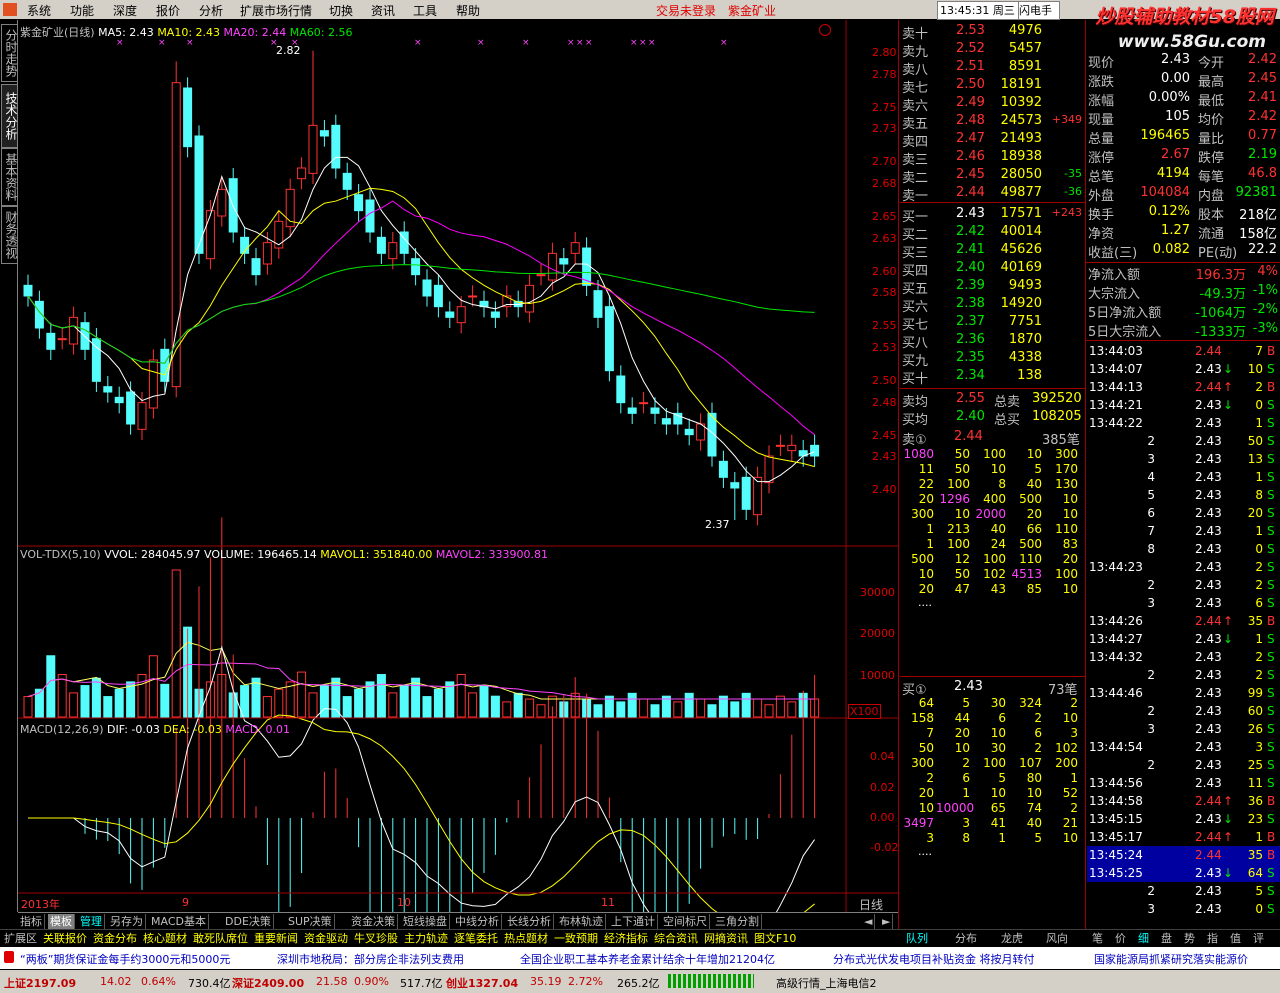  What do you see at coordinates (993, 269) in the screenshot?
I see `buy-level-4: 买四 2.40 40169` at bounding box center [993, 269].